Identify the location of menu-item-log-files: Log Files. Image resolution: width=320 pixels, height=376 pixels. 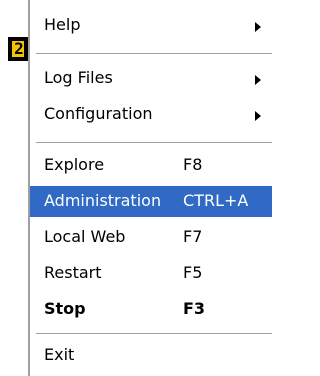
(151, 78).